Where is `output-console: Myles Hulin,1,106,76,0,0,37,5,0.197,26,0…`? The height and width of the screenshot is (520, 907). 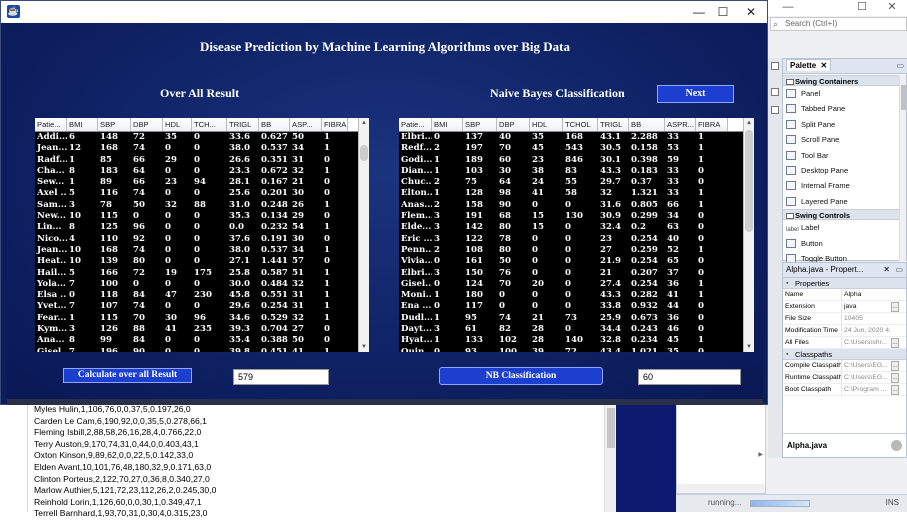
output-console: Myles Hulin,1,106,76,0,0,37,5,0.197,26,0… is located at coordinates (316, 461).